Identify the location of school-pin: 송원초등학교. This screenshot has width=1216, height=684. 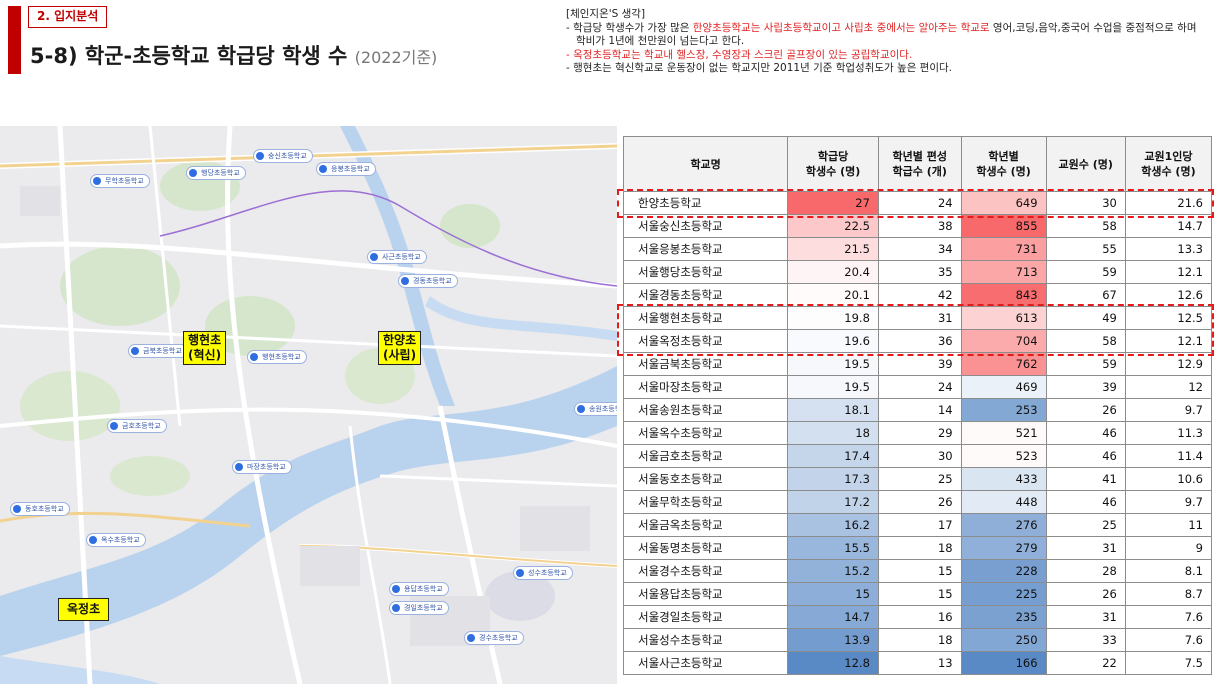
(595, 409).